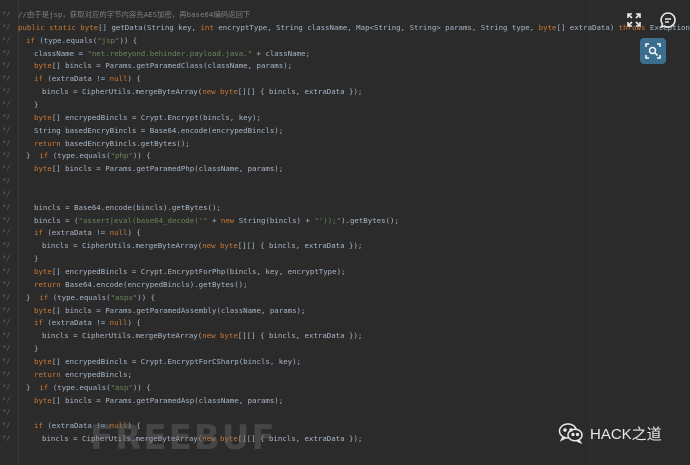 This screenshot has height=465, width=690. Describe the element at coordinates (370, 220) in the screenshot. I see `code-token: ).getBytes();` at that location.